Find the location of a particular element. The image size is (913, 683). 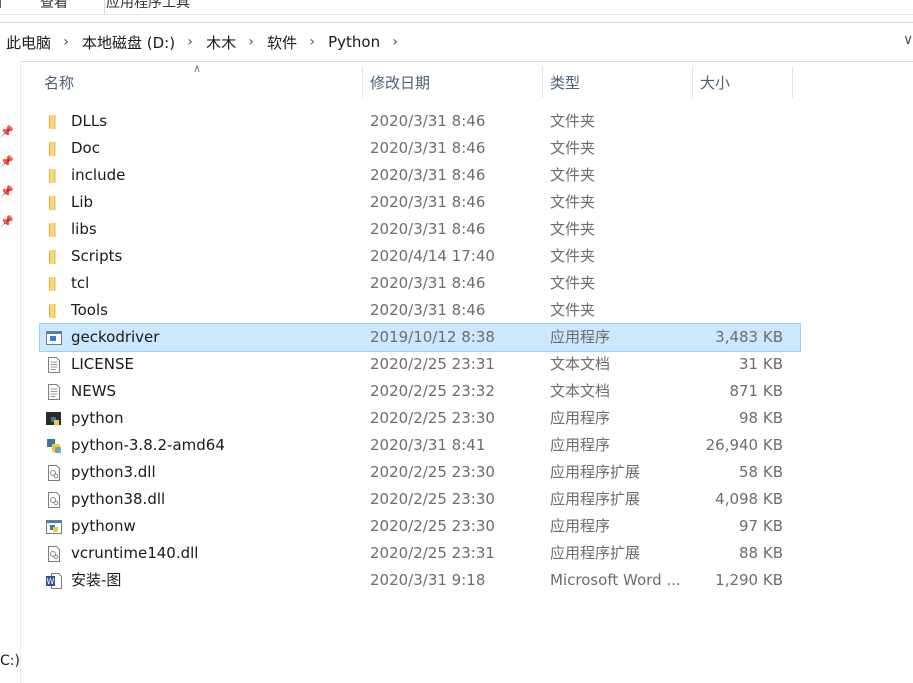

tab-view: 查看 is located at coordinates (54, 6).